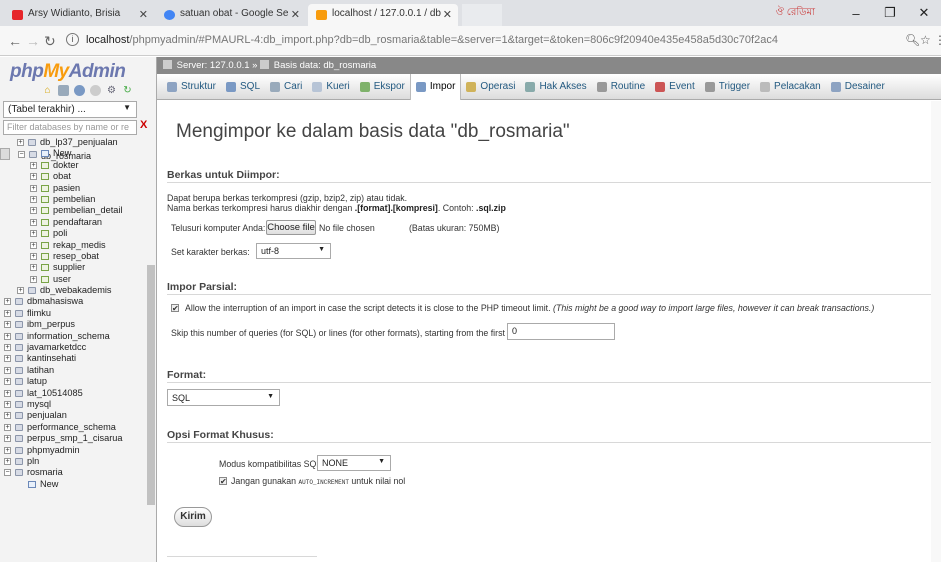 This screenshot has width=941, height=562. Describe the element at coordinates (73, 279) in the screenshot. I see `tree-item-user: + user` at that location.